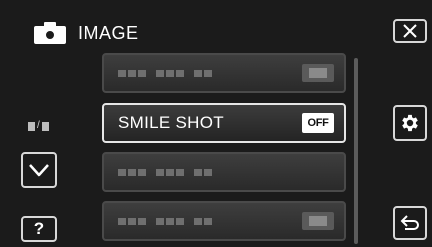  I want to click on gear-icon, so click(410, 123).